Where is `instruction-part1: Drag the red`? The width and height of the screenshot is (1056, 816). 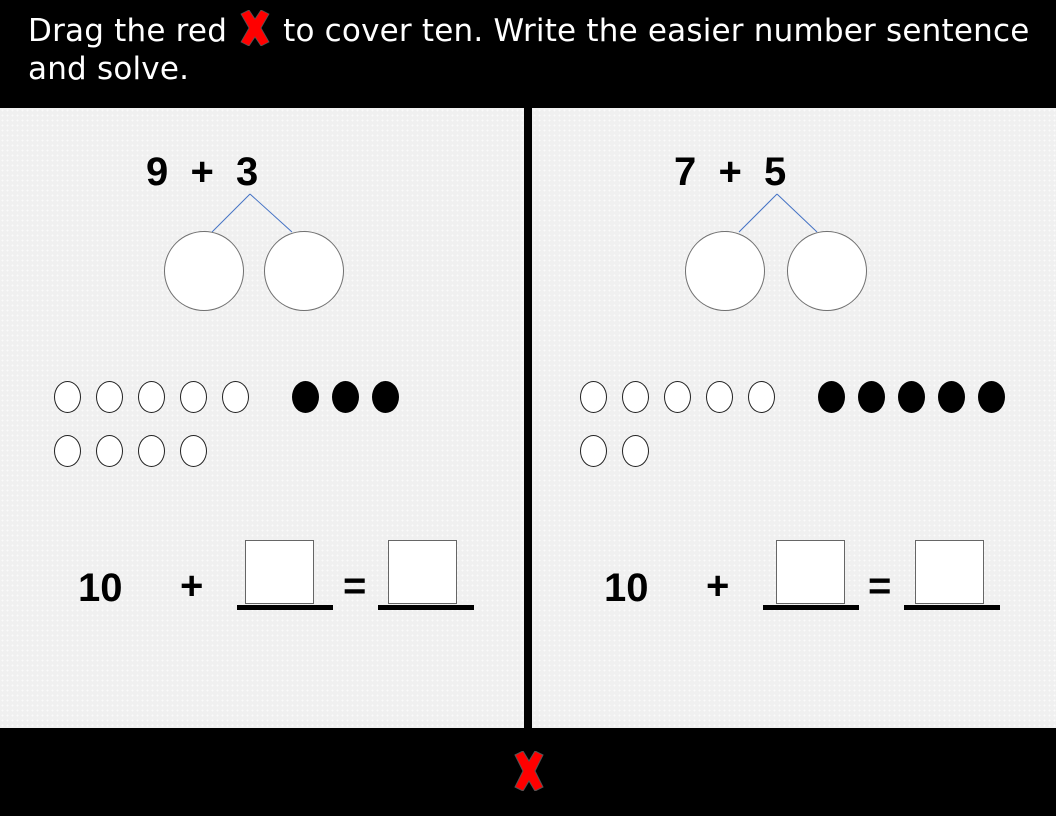 instruction-part1: Drag the red is located at coordinates (128, 31).